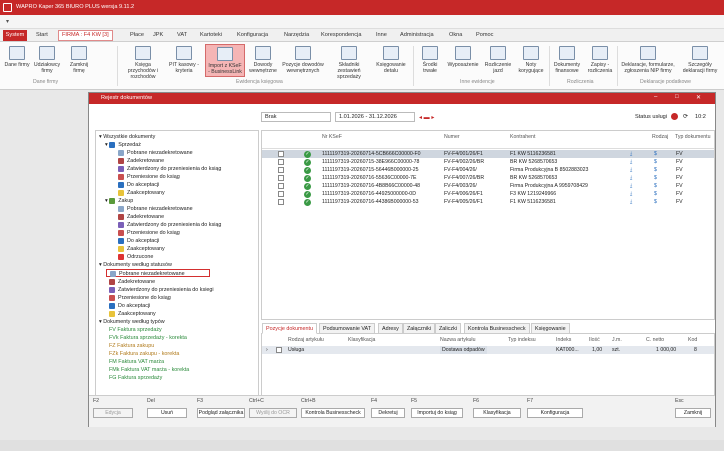 The width and height of the screenshot is (724, 451). What do you see at coordinates (692, 137) in the screenshot?
I see `col-header-typ: Typ dokumentu` at bounding box center [692, 137].